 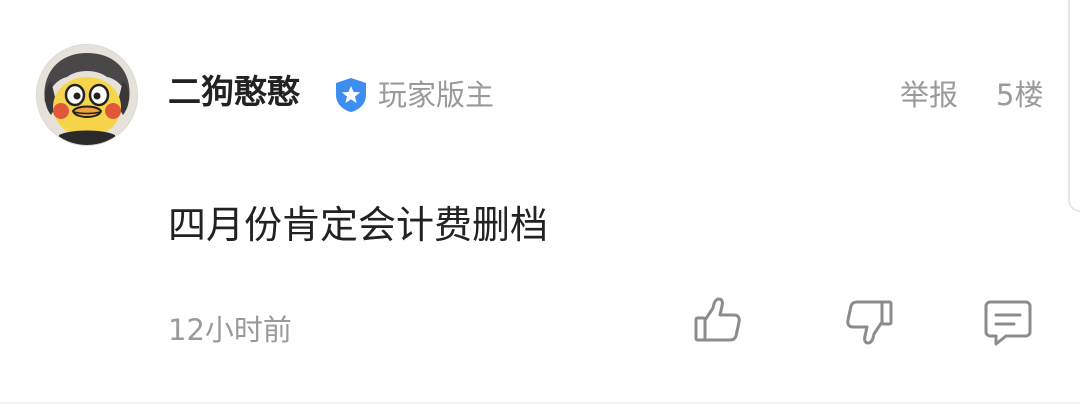 I want to click on dislike-button, so click(x=869, y=322).